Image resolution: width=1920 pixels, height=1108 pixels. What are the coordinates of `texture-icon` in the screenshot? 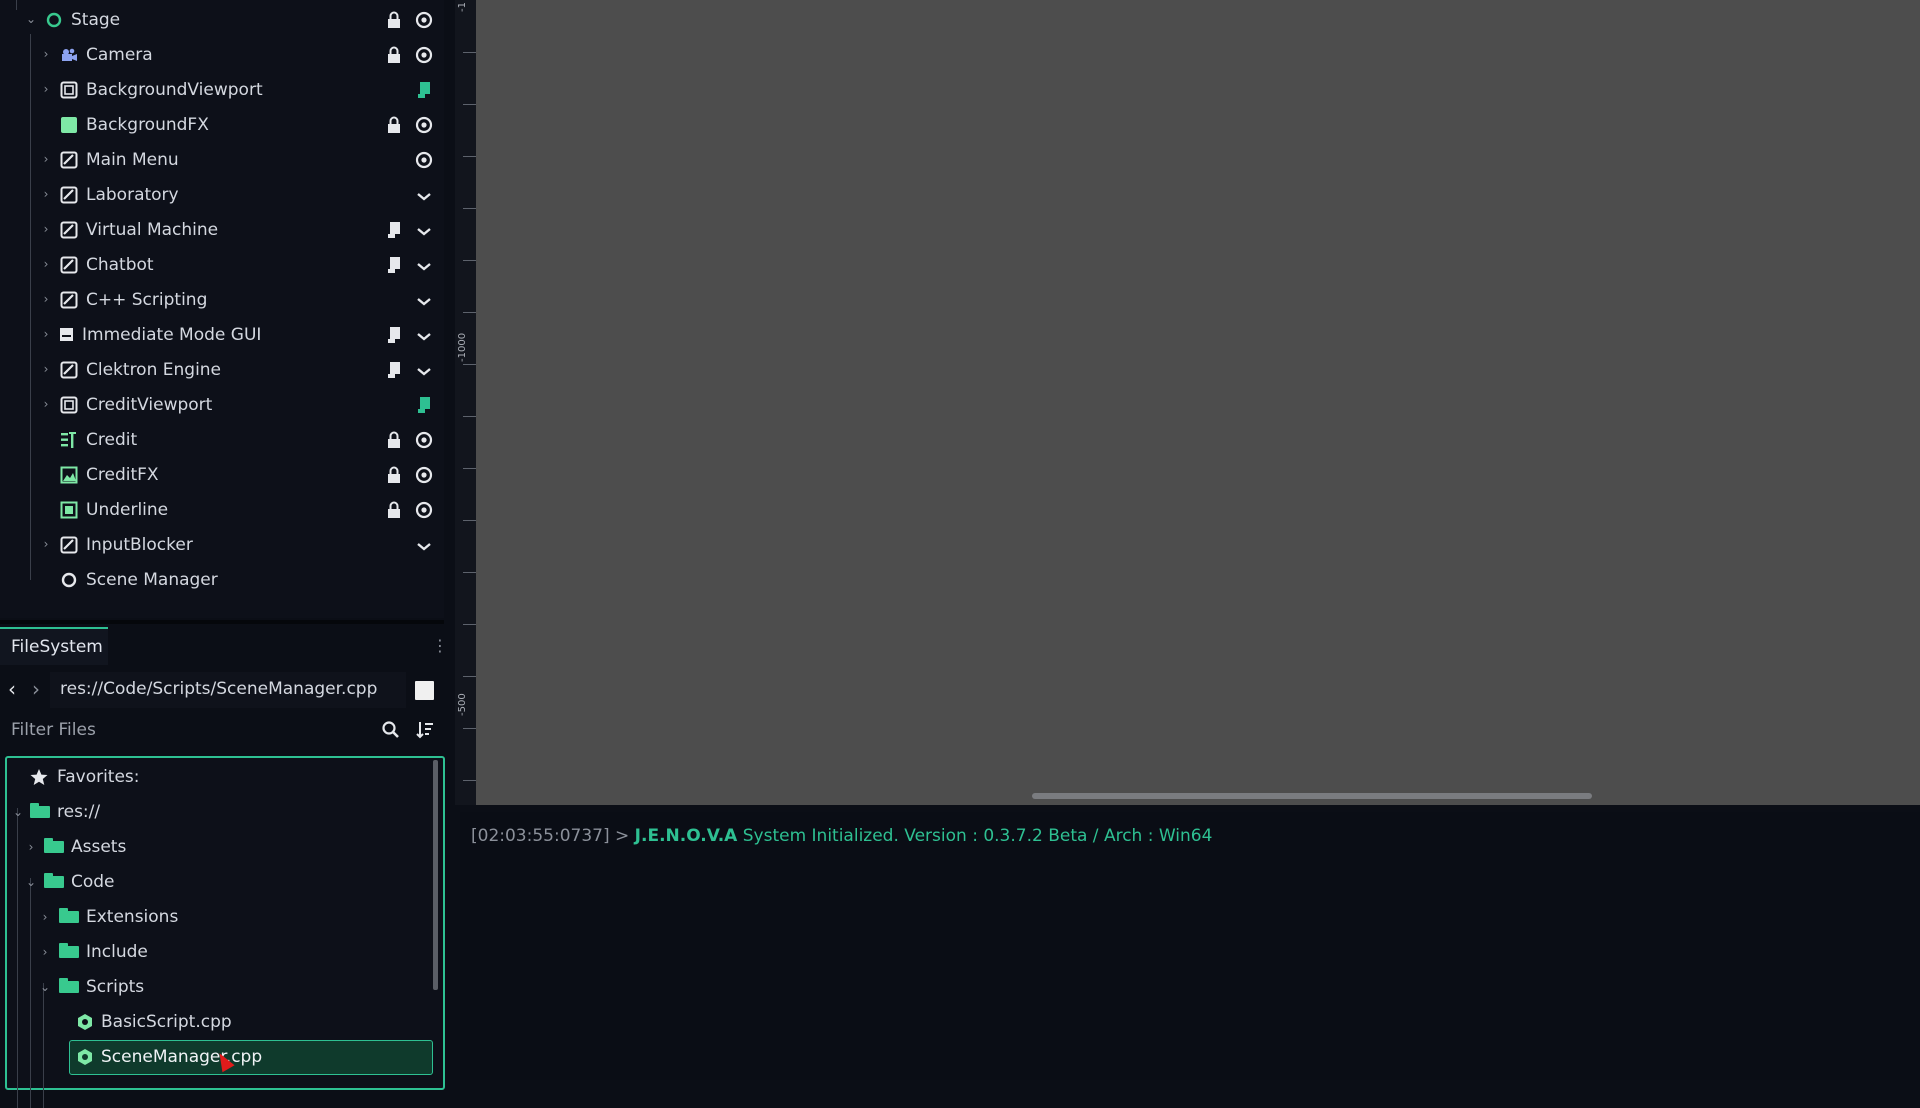 It's located at (69, 510).